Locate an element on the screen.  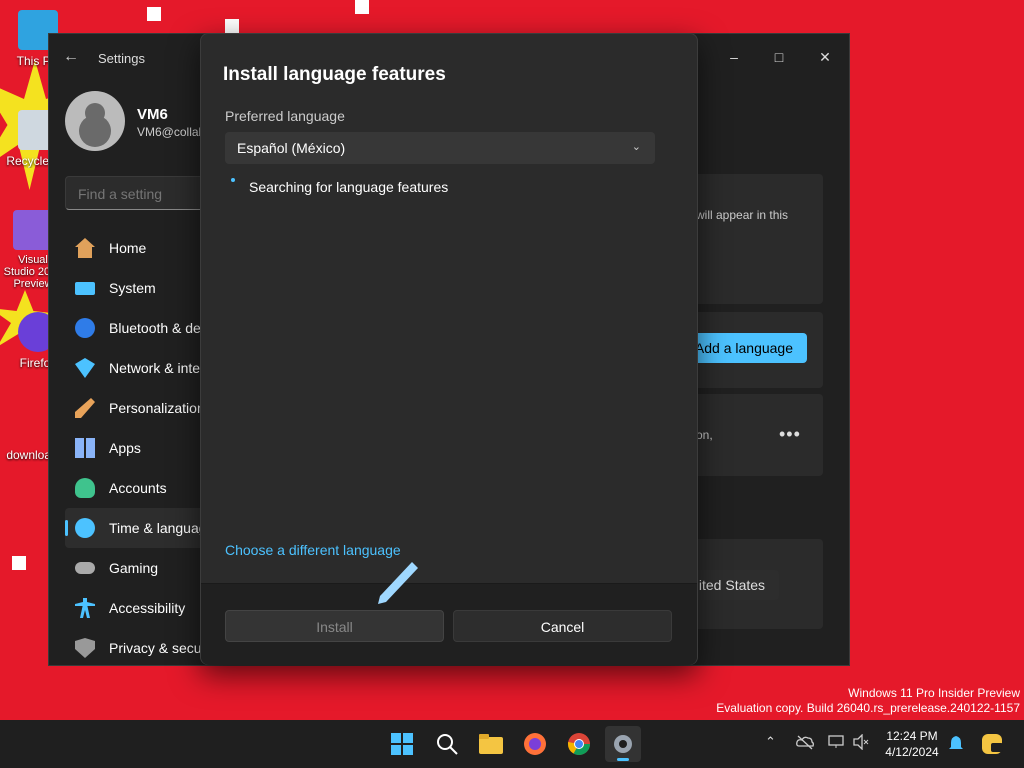
close-icon: ✕ is located at coordinates (825, 57).